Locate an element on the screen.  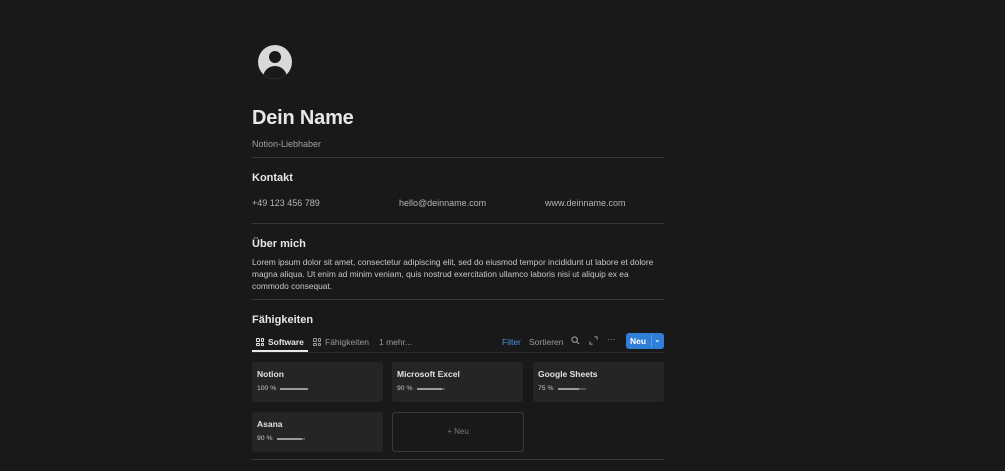
contact-heading: Kontakt is located at coordinates (272, 178).